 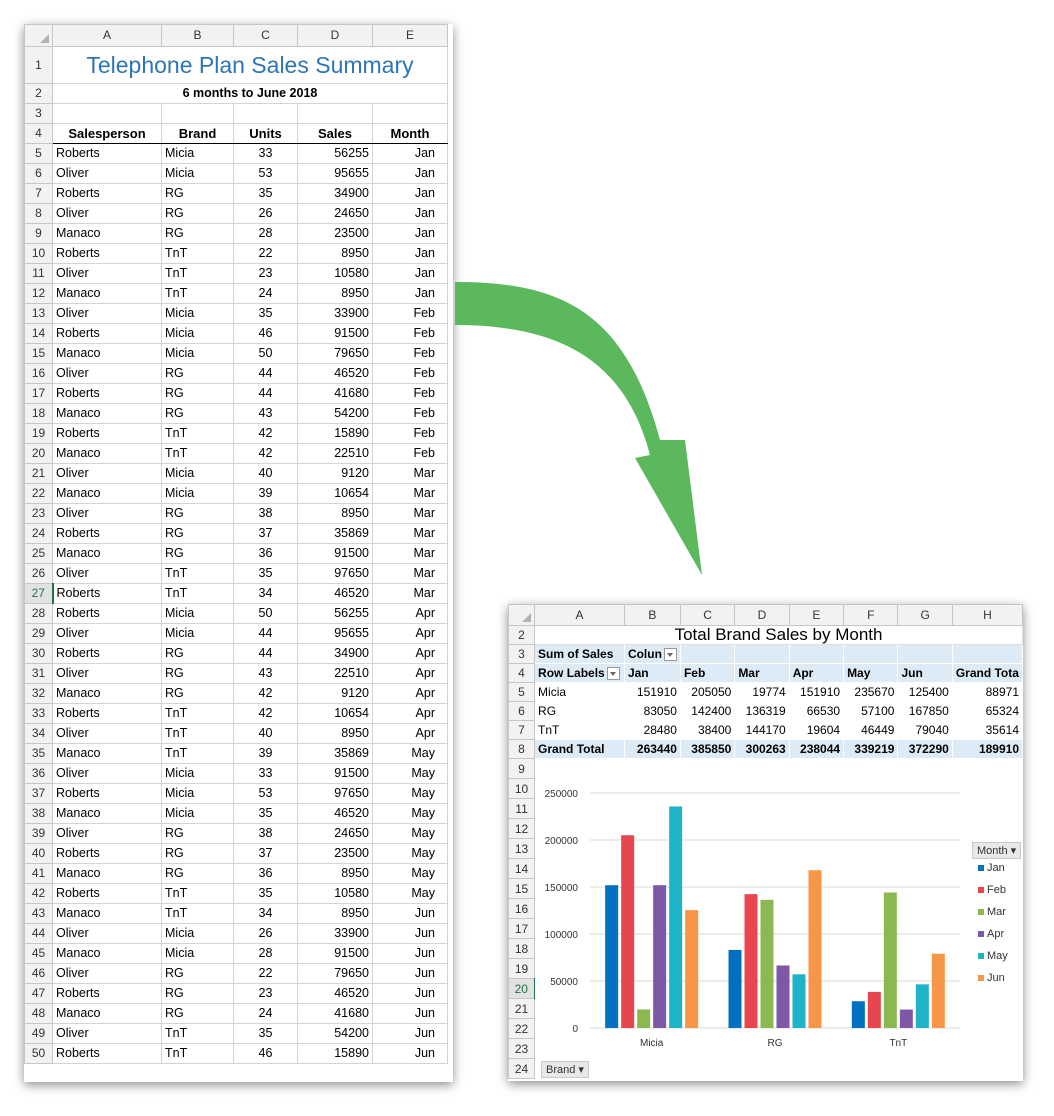 I want to click on data-cell: 23, so click(x=265, y=273).